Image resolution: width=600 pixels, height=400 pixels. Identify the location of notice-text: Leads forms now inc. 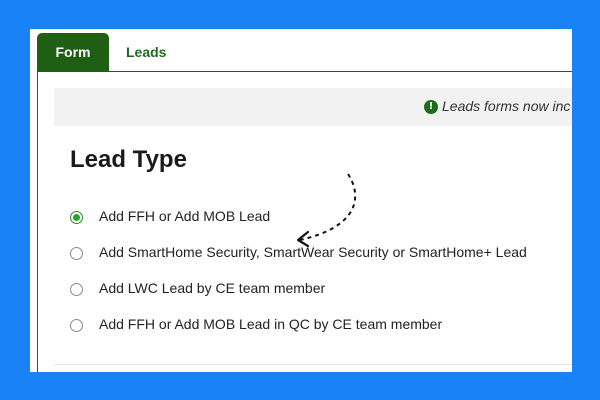
(506, 106).